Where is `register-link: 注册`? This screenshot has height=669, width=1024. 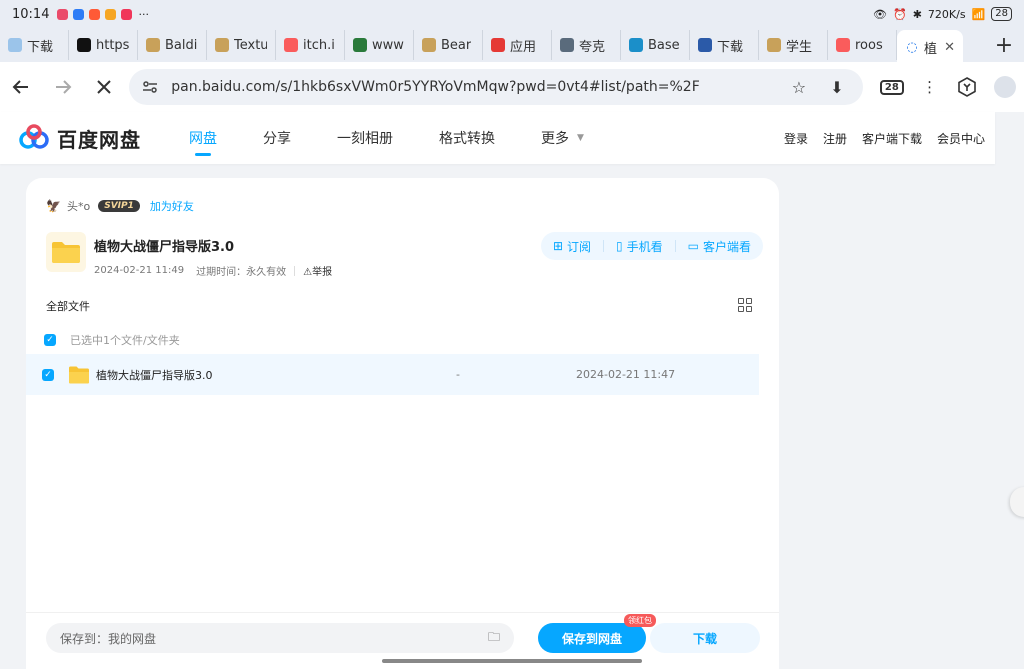
register-link: 注册 is located at coordinates (835, 138).